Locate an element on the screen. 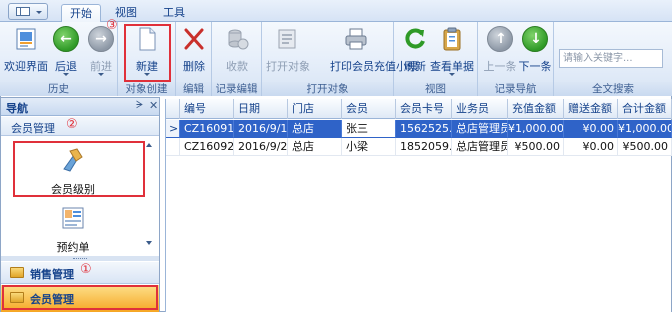 The width and height of the screenshot is (672, 312). welcome-page-icon is located at coordinates (26, 39).